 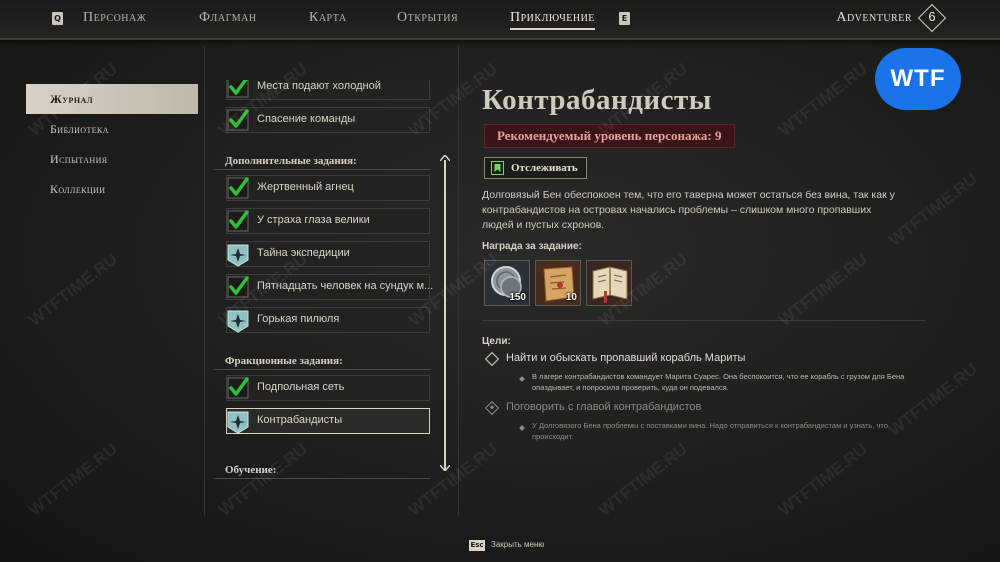 I want to click on quest-label: Спасение команды, so click(x=306, y=119).